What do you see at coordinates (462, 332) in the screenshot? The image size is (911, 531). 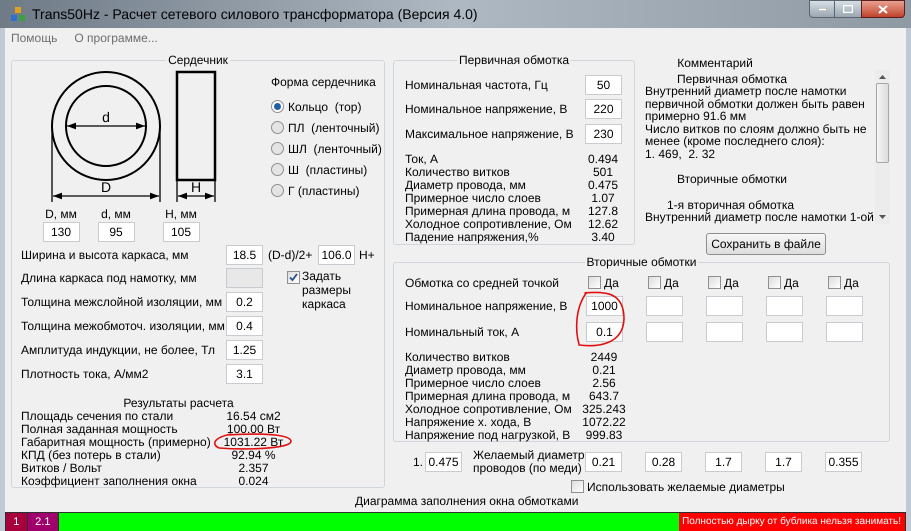 I see `field-label: Номинальный ток, А` at bounding box center [462, 332].